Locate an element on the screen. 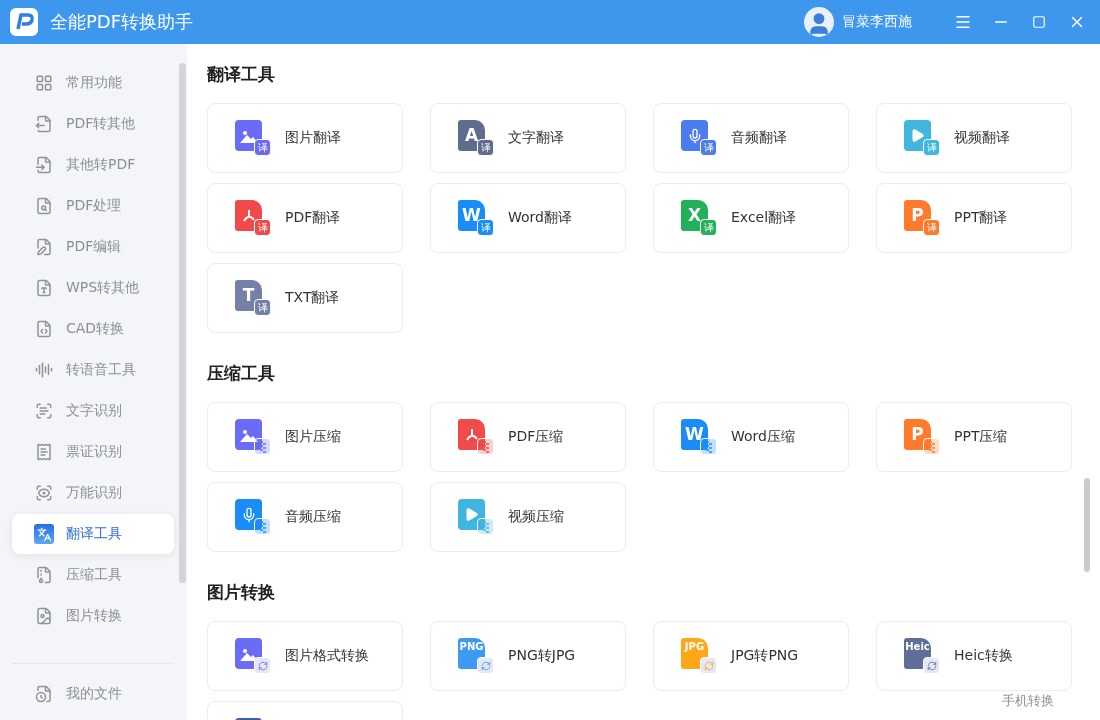  section-title: 压缩工具 is located at coordinates (241, 373).